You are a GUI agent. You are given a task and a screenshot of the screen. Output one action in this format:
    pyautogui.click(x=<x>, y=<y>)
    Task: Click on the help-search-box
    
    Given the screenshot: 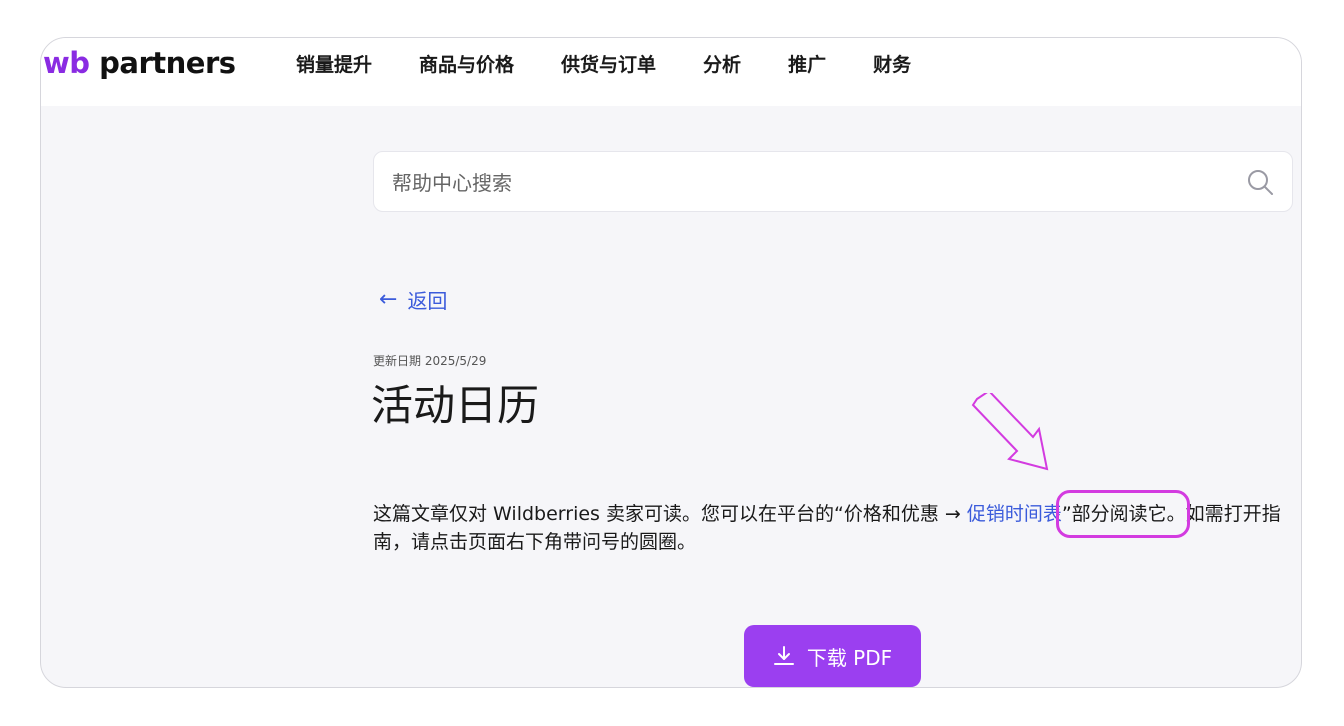 What is the action you would take?
    pyautogui.click(x=833, y=182)
    